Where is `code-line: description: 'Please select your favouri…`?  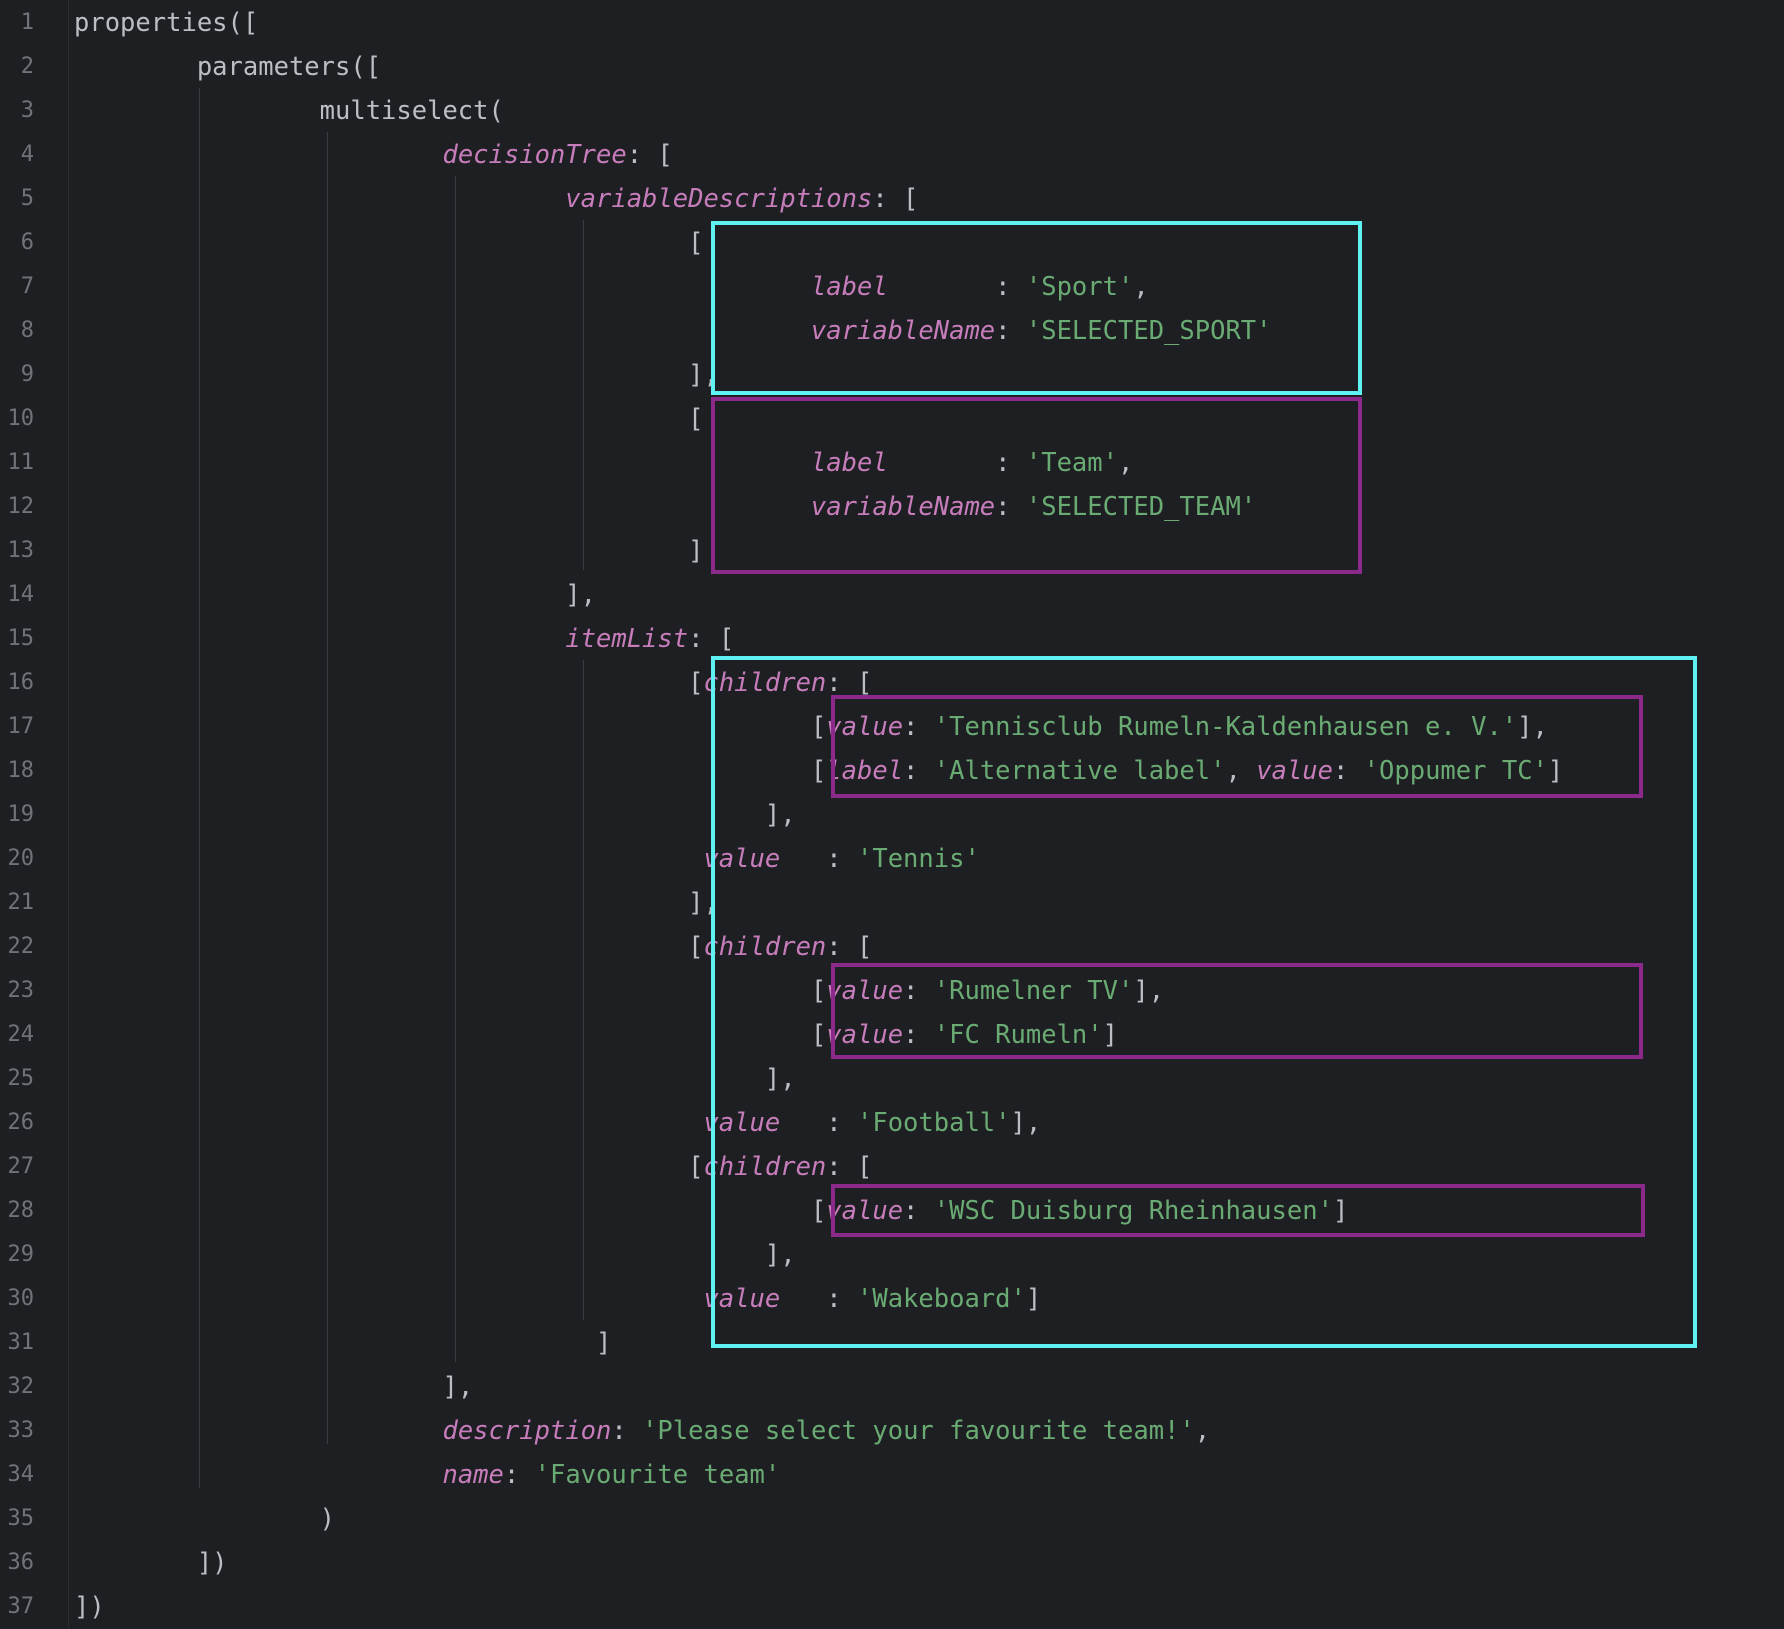
code-line: description: 'Please select your favouri… is located at coordinates (642, 1431).